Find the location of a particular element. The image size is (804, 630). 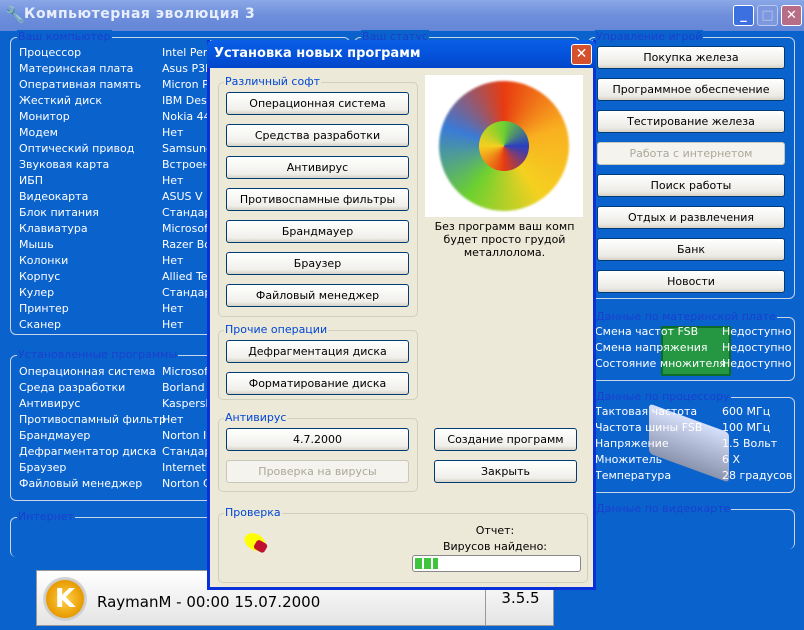

antivirus-version-button: 4.7.2000 is located at coordinates (317, 439).